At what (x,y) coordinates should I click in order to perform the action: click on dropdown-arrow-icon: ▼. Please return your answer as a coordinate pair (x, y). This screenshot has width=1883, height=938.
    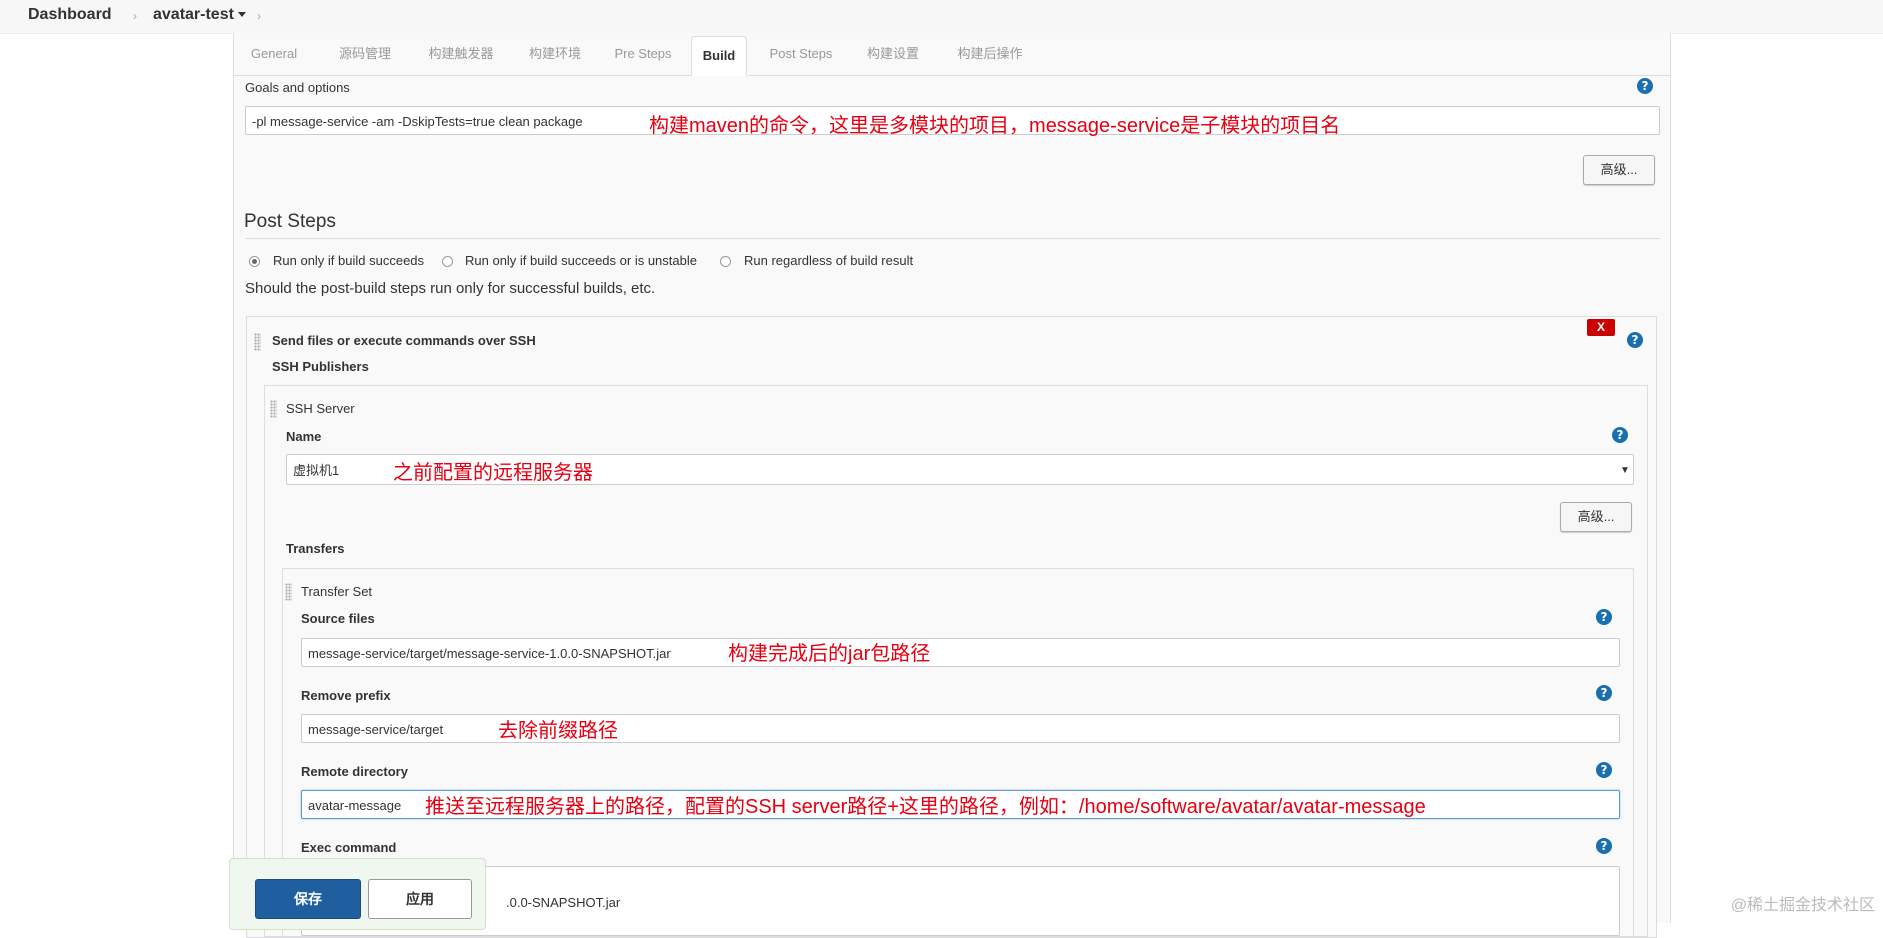
    Looking at the image, I should click on (1625, 470).